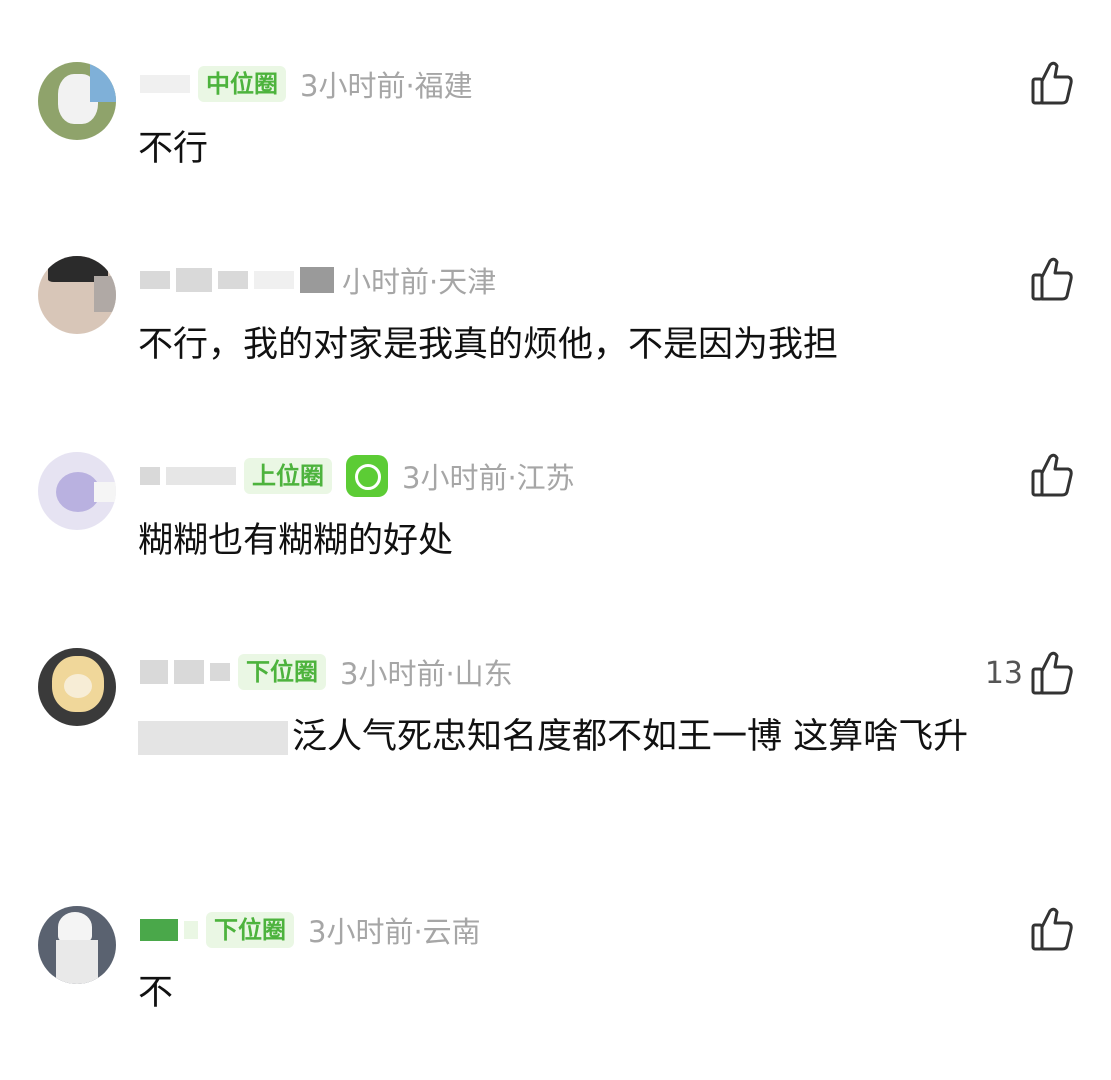 The height and width of the screenshot is (1080, 1111). Describe the element at coordinates (156, 993) in the screenshot. I see `comment-text: 不` at that location.